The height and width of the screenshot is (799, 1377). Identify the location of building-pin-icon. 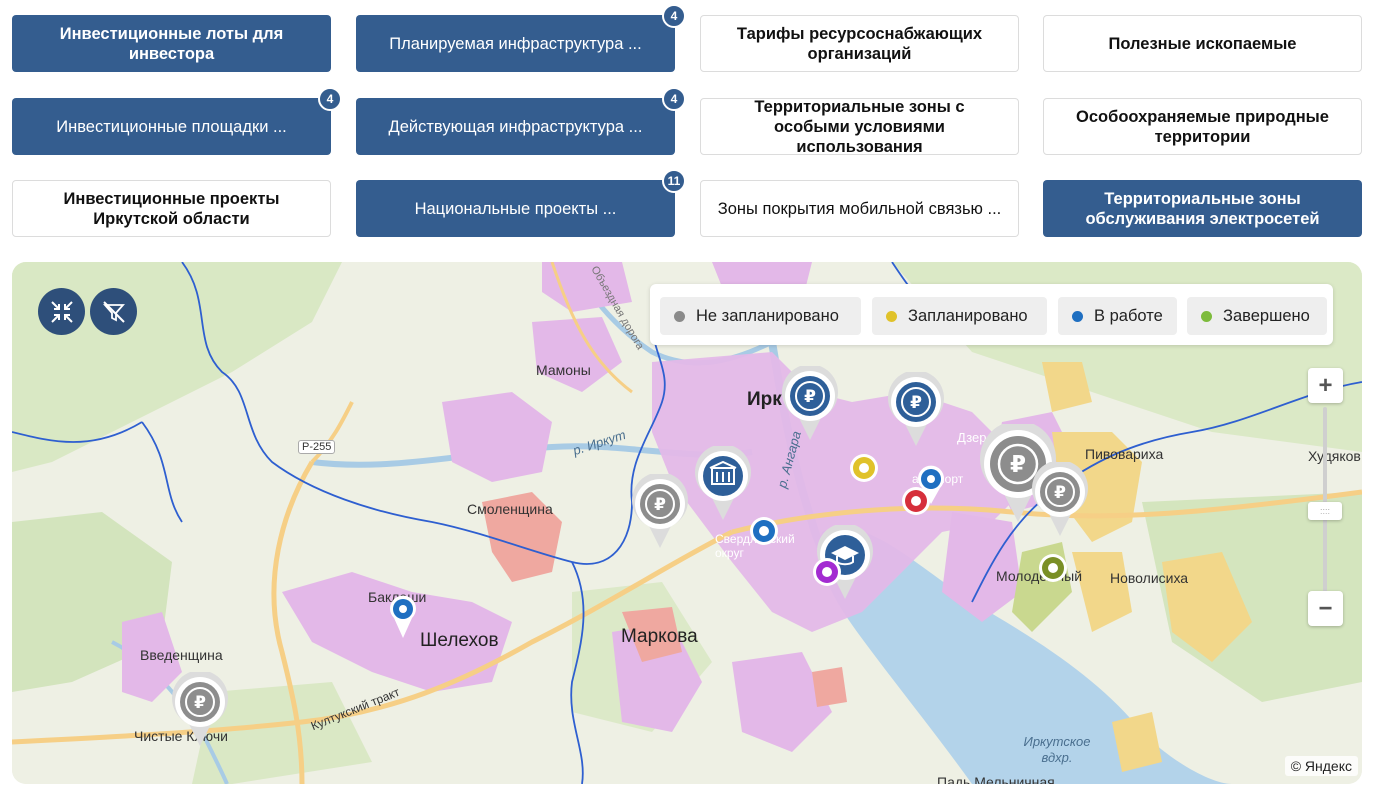
(723, 484).